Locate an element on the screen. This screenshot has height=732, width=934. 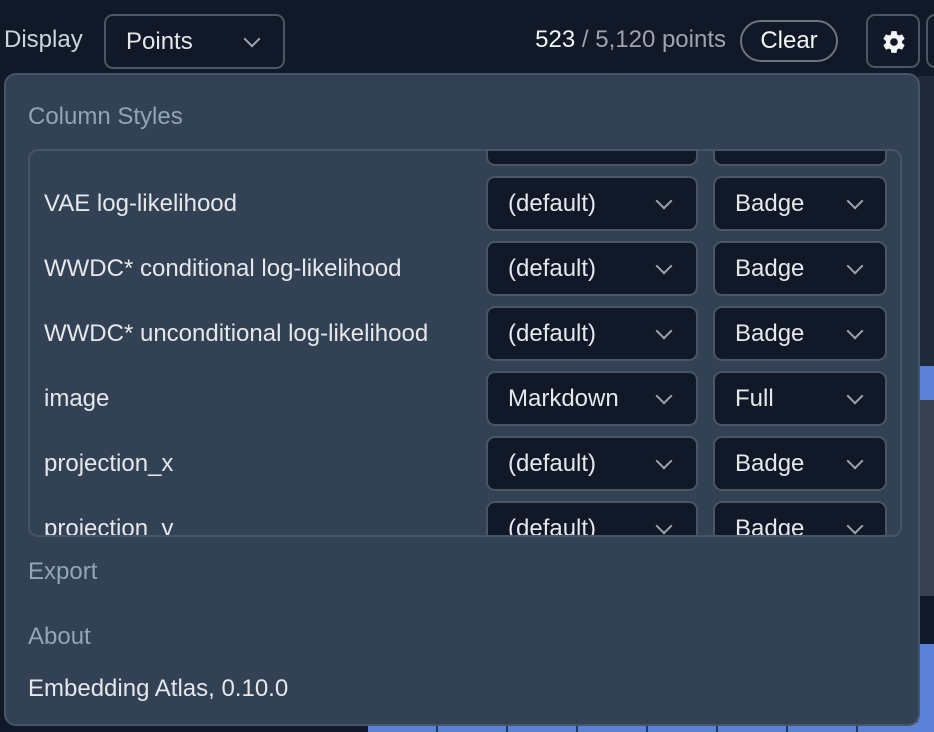
column-style-row: image Markdown Full is located at coordinates (465, 398).